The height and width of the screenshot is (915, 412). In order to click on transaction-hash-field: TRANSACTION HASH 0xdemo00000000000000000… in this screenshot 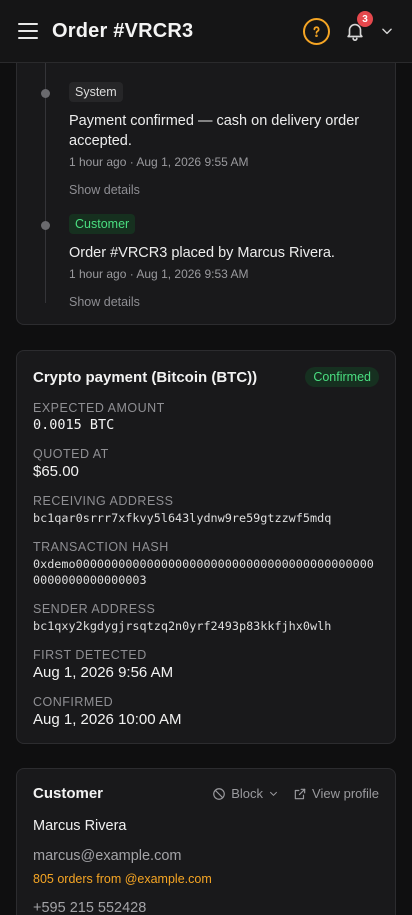, I will do `click(206, 564)`.